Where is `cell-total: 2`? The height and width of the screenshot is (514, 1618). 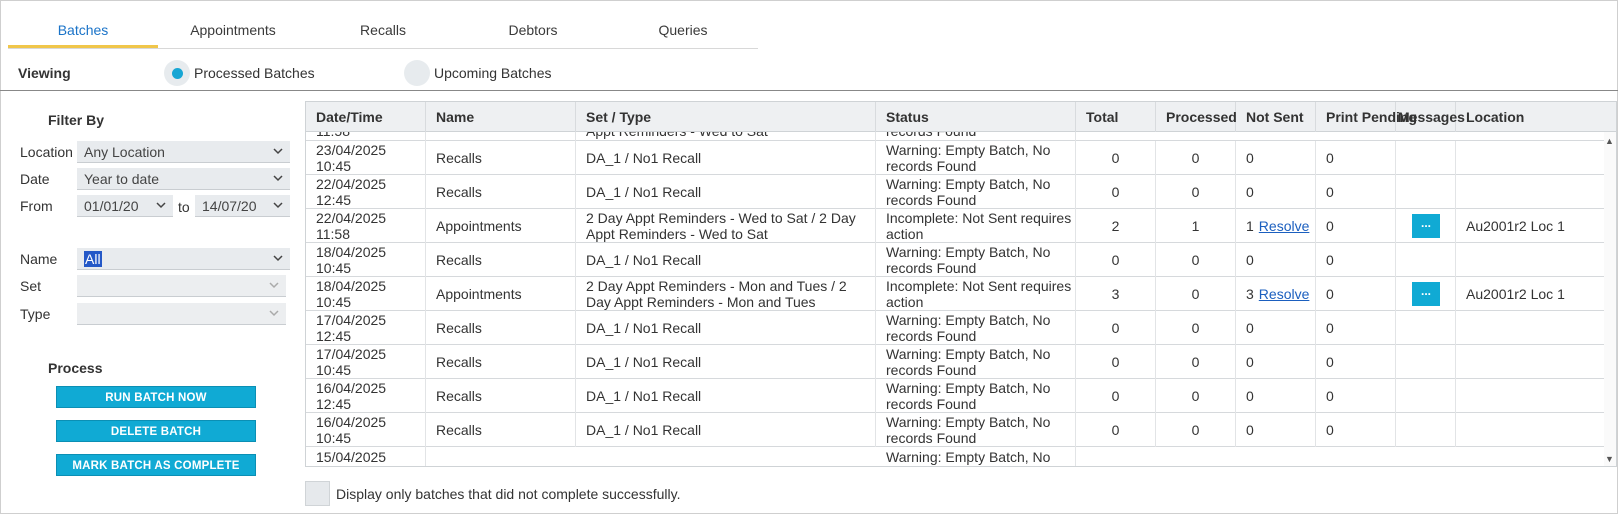
cell-total: 2 is located at coordinates (1116, 226).